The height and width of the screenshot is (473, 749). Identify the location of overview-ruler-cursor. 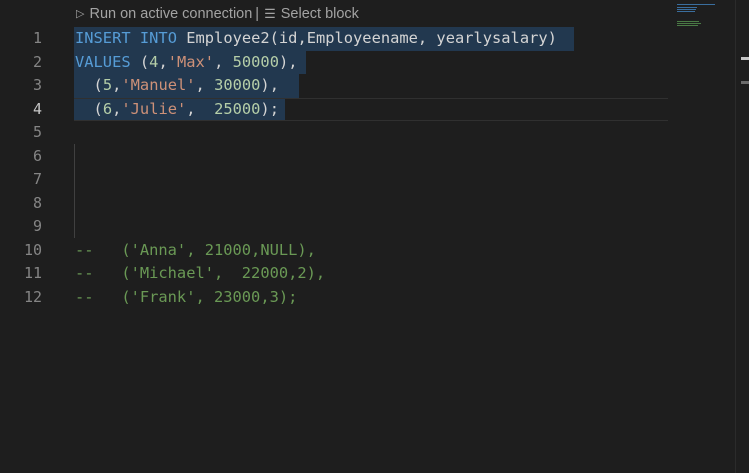
(745, 58).